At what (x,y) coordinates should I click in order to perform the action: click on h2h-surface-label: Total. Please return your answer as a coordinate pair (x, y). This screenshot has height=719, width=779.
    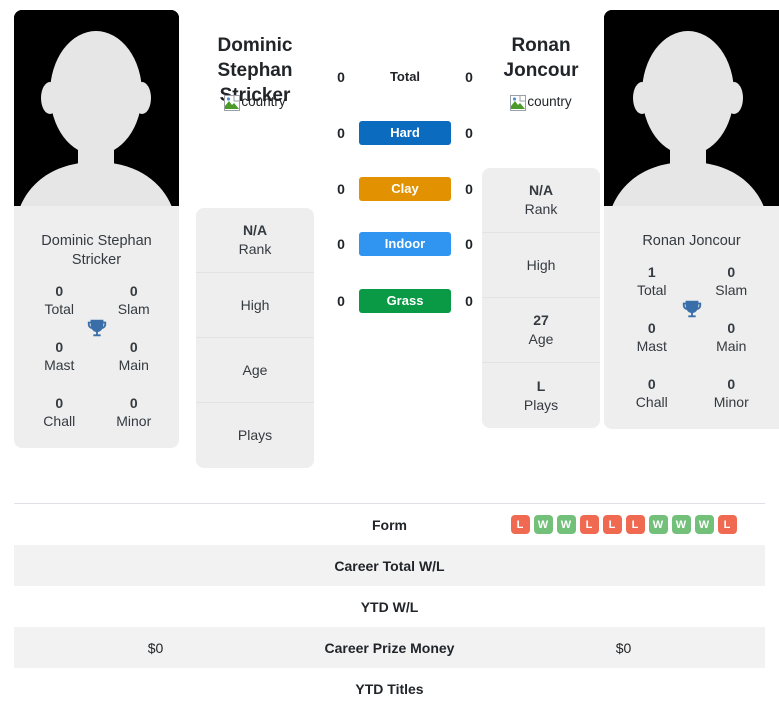
    Looking at the image, I should click on (405, 76).